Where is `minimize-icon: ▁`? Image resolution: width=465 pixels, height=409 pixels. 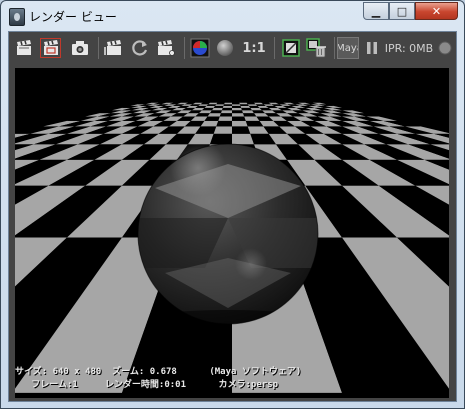 minimize-icon: ▁ is located at coordinates (376, 11).